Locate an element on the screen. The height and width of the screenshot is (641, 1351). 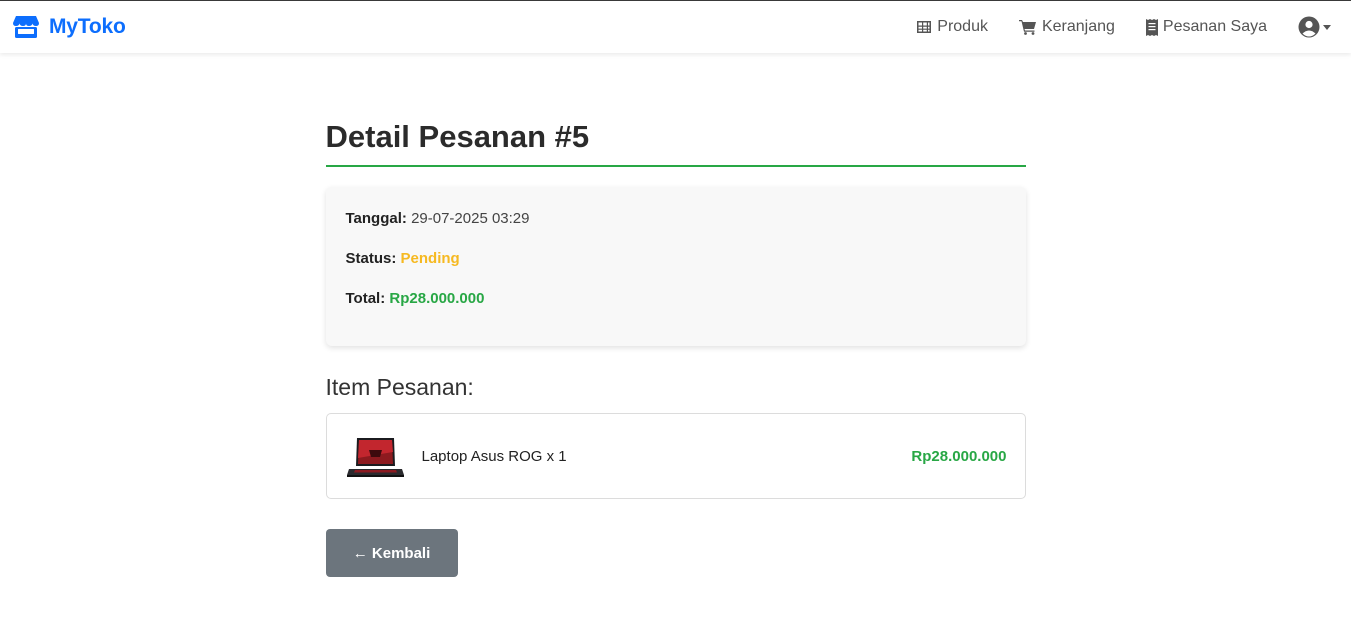
order-date-label: Tanggal: is located at coordinates (376, 218).